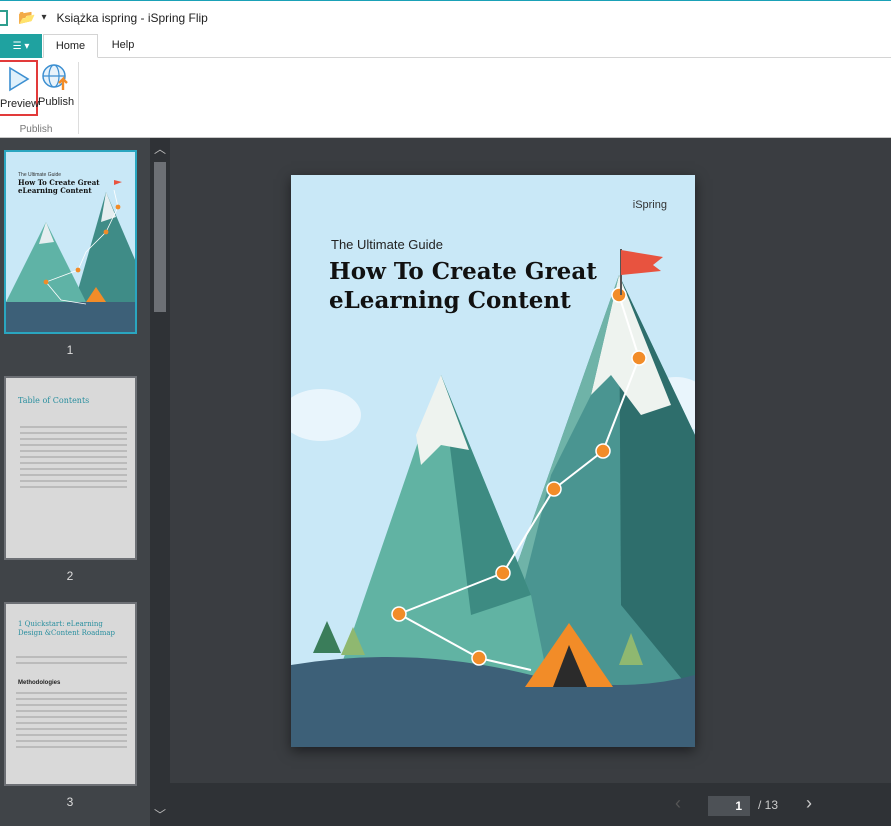  I want to click on tab-home: Home, so click(70, 46).